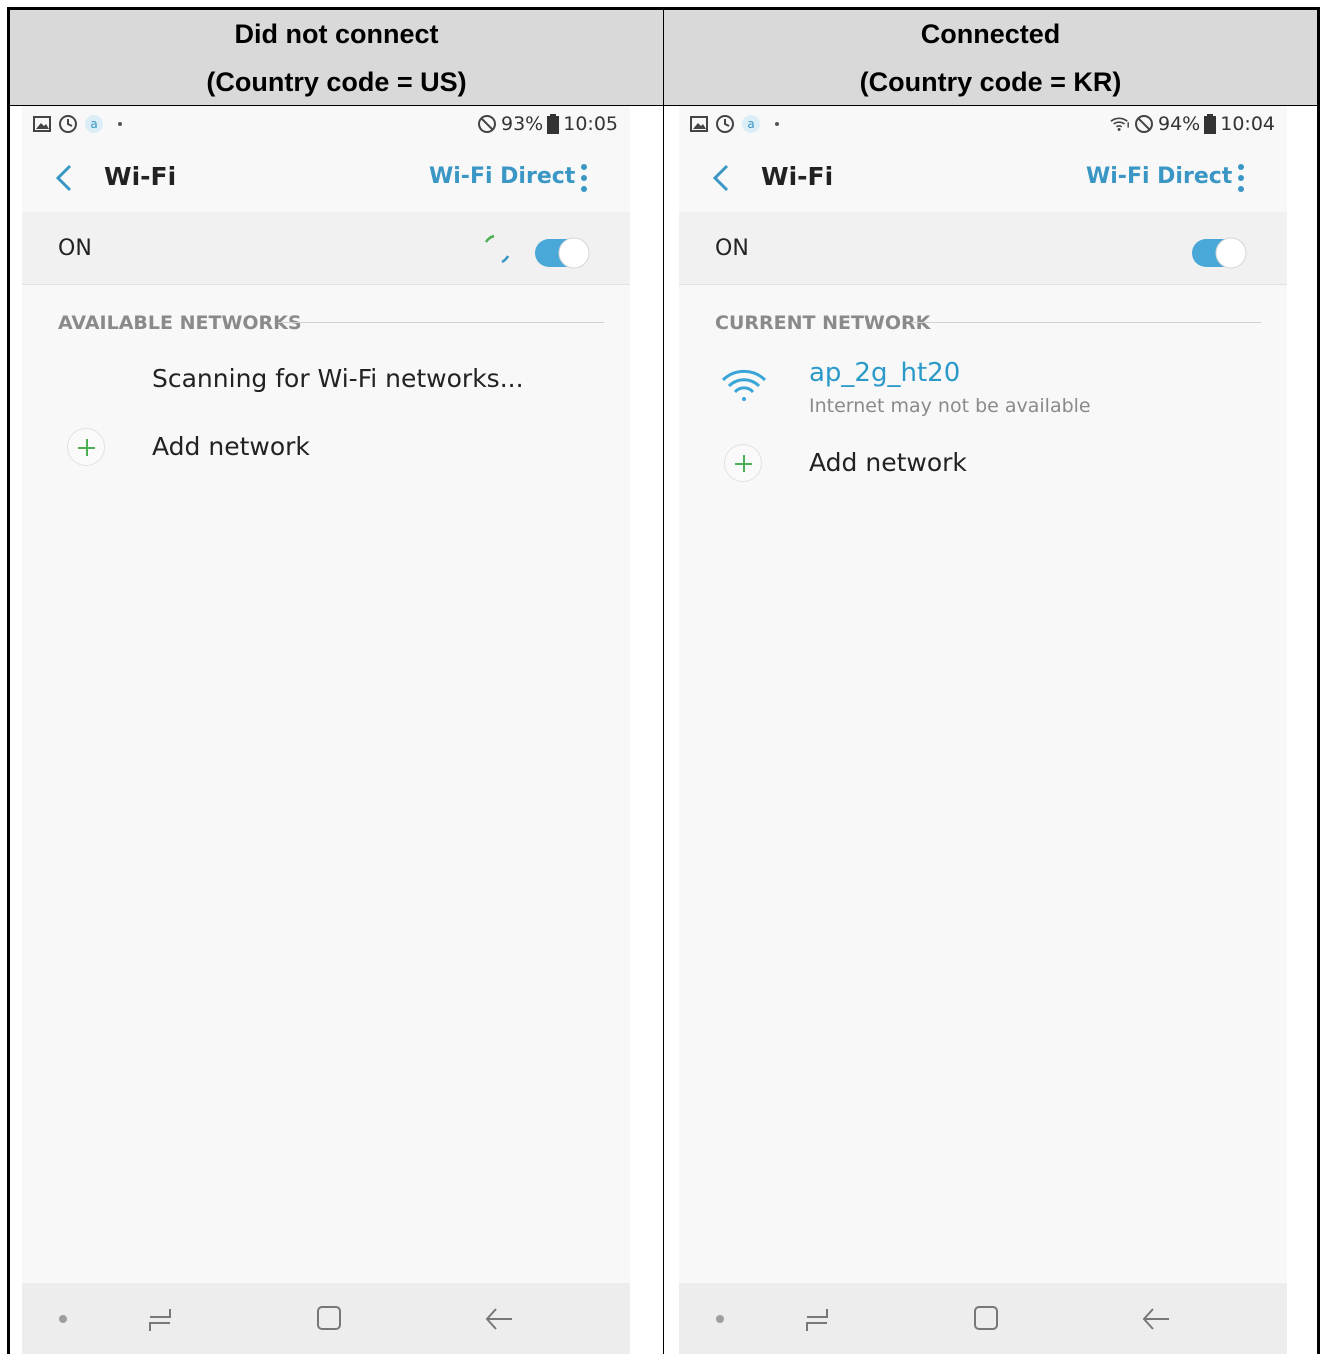 The width and height of the screenshot is (1323, 1354). What do you see at coordinates (950, 406) in the screenshot?
I see `network-status: Internet may not be available` at bounding box center [950, 406].